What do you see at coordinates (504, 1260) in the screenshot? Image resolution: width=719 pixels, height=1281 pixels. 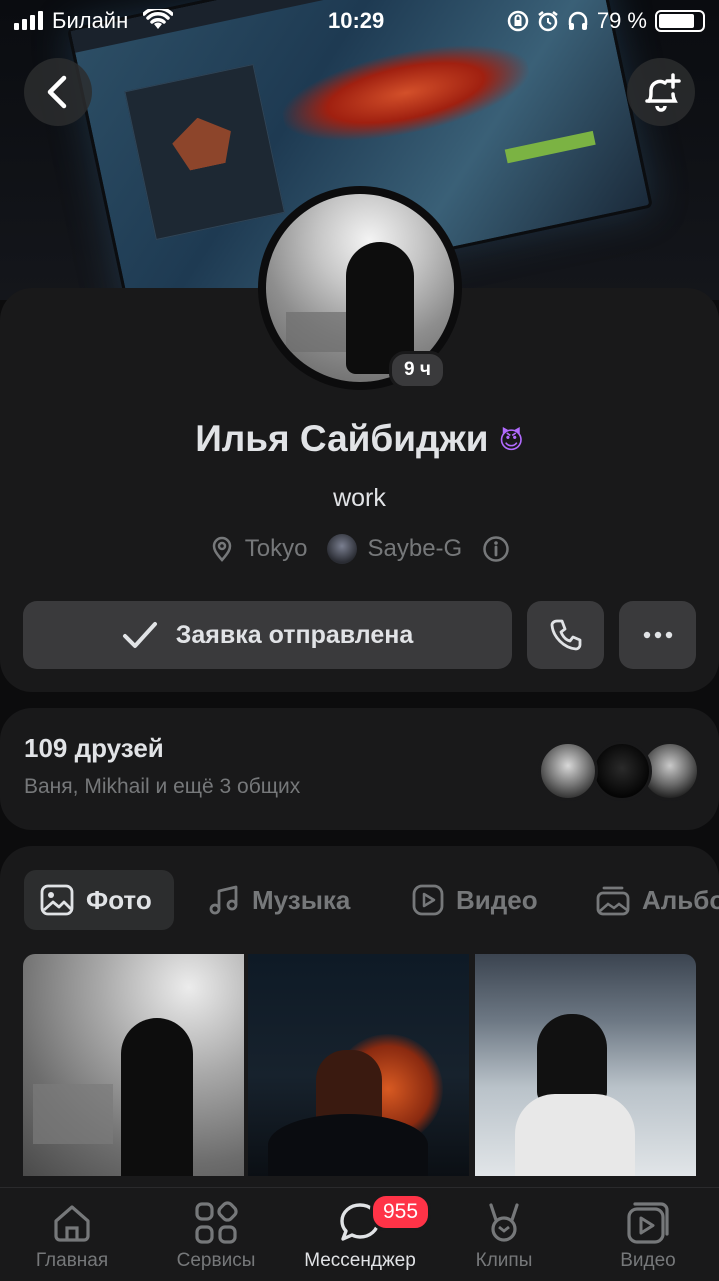 I see `nav-label: Клипы` at bounding box center [504, 1260].